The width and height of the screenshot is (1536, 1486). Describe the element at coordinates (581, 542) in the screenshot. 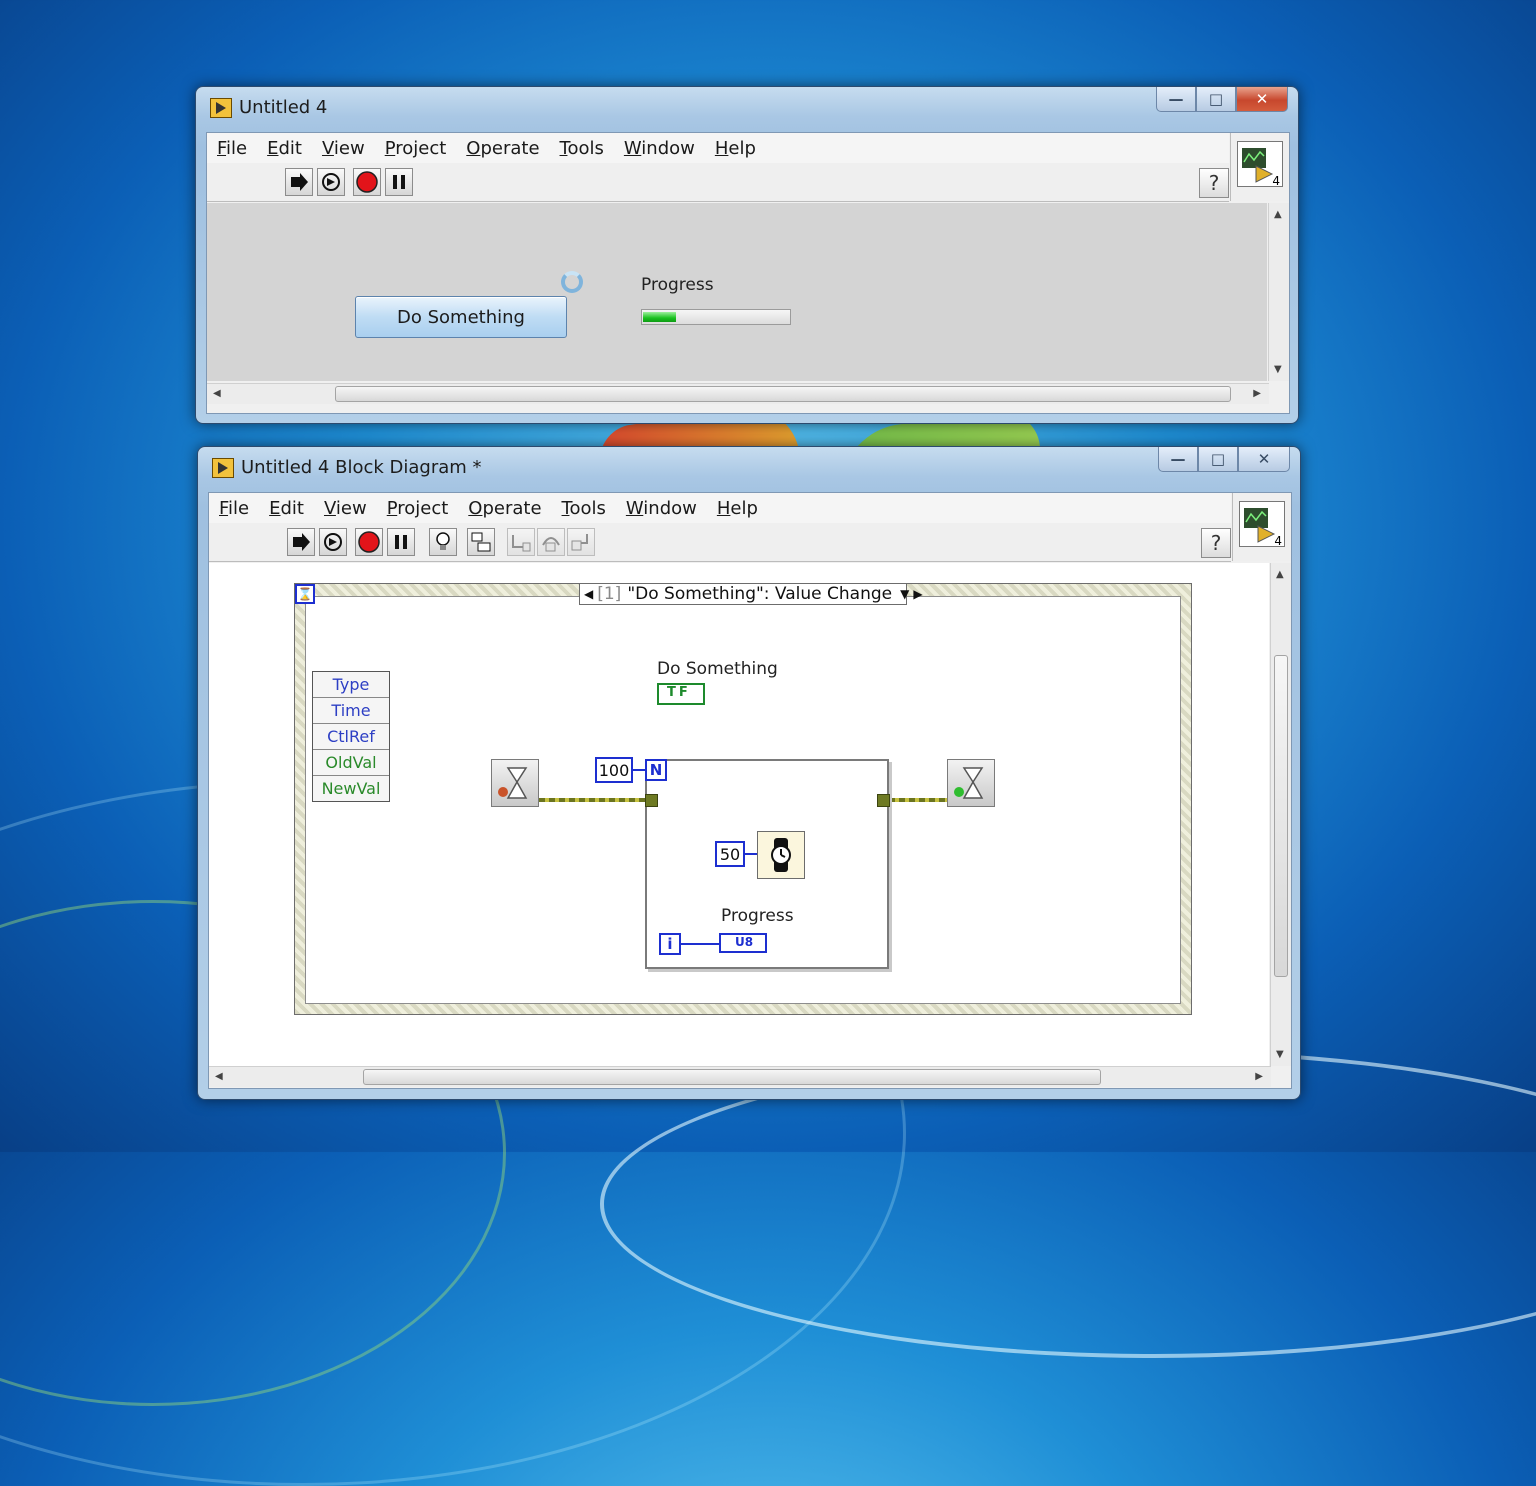

I see `step-out-button` at that location.